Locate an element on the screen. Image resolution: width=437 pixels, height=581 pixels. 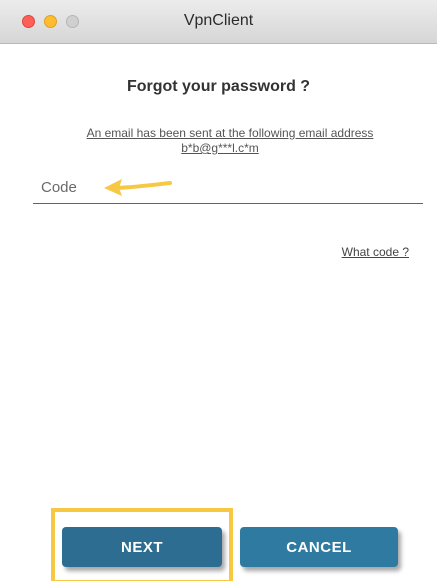
titlebar: VpnClient is located at coordinates (218, 22).